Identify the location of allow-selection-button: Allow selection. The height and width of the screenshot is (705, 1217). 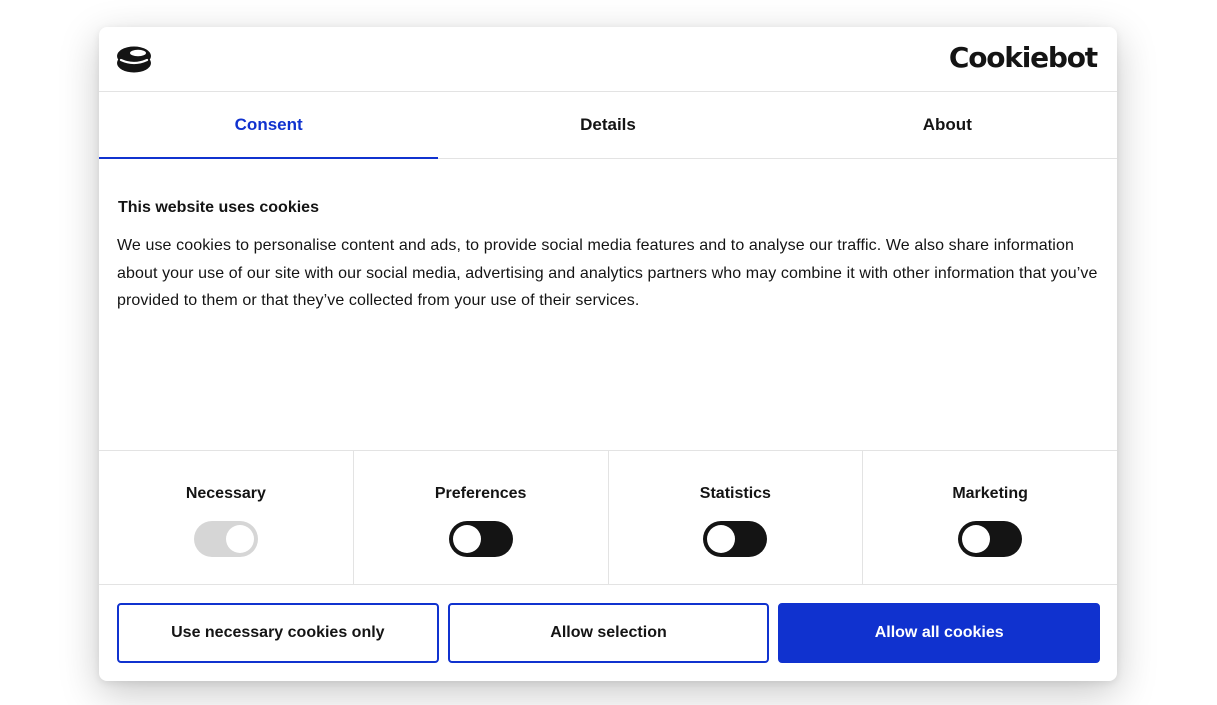
(608, 633).